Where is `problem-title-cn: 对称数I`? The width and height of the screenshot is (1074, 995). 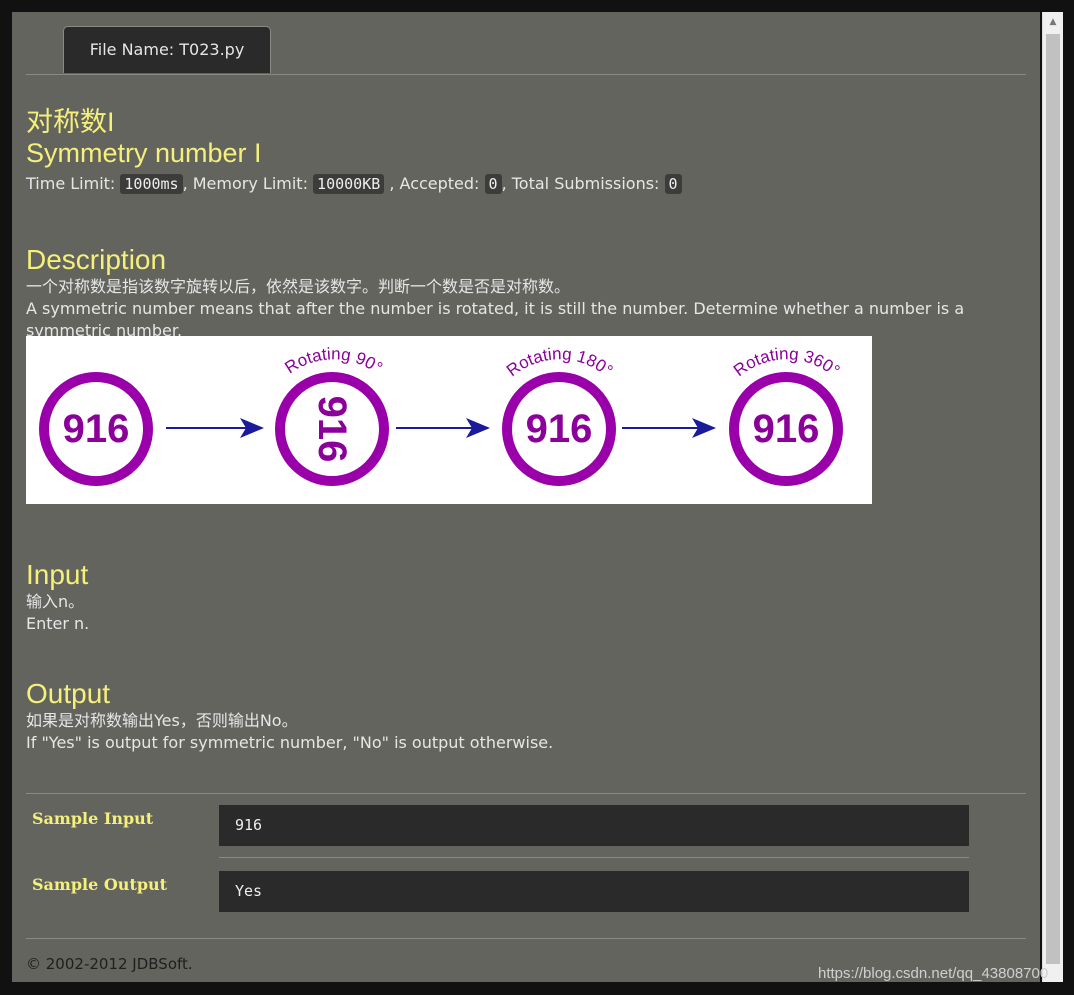 problem-title-cn: 对称数I is located at coordinates (70, 122).